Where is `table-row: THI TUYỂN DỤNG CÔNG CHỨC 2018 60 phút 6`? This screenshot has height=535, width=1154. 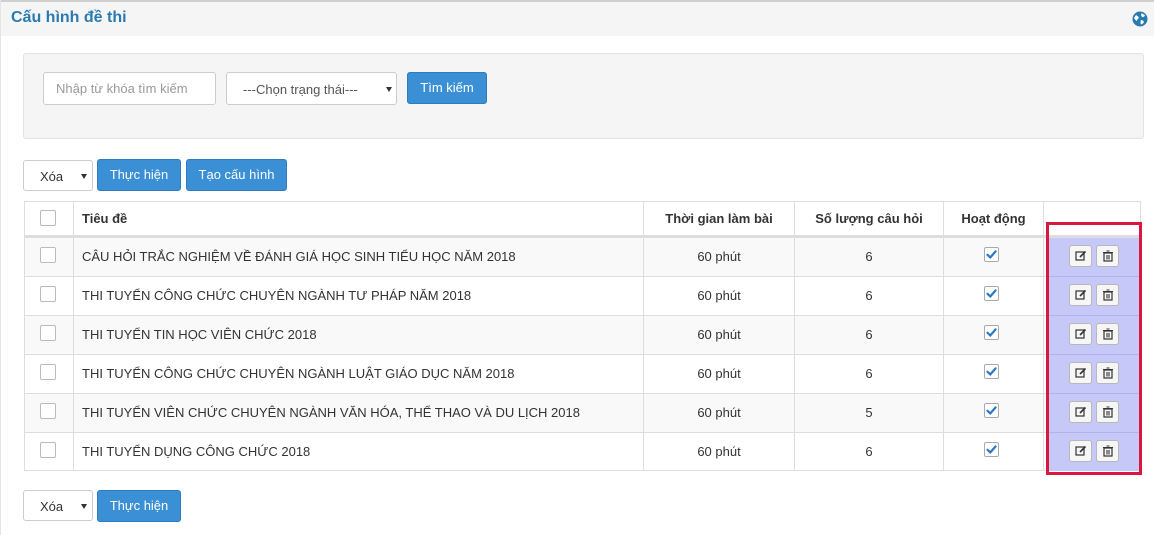
table-row: THI TUYỂN DỤNG CÔNG CHỨC 2018 60 phút 6 is located at coordinates (582, 451).